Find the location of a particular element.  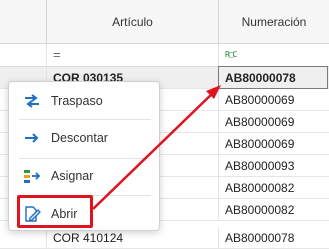

column-header-numeracion: Numeración is located at coordinates (274, 22).